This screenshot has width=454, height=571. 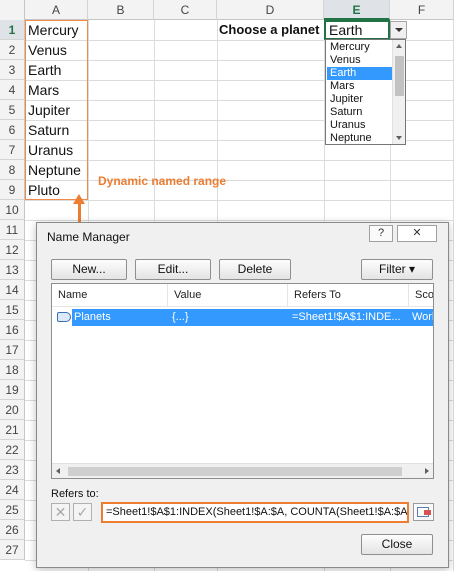 I want to click on row-header-1: 1, so click(x=12, y=30).